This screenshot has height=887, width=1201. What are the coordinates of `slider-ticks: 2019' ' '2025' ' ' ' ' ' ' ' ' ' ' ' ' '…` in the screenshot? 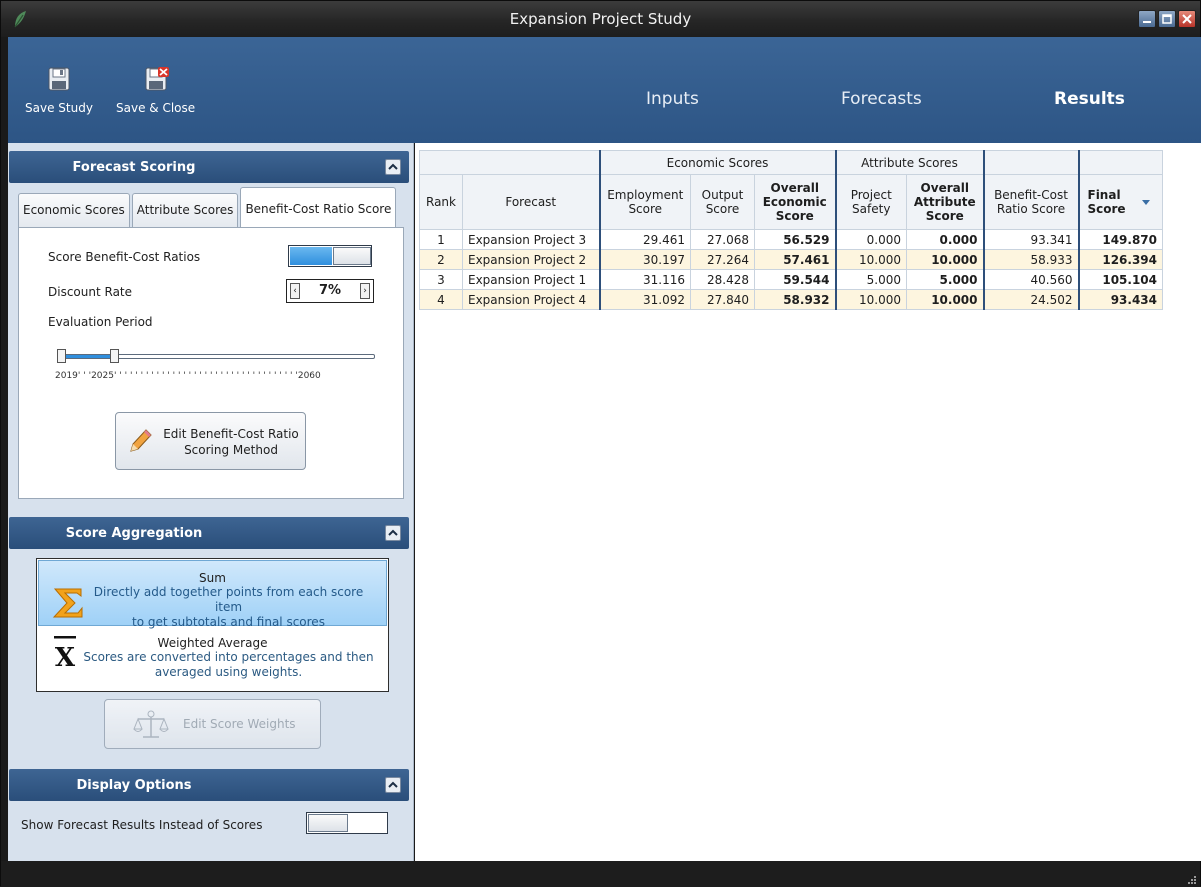 It's located at (188, 376).